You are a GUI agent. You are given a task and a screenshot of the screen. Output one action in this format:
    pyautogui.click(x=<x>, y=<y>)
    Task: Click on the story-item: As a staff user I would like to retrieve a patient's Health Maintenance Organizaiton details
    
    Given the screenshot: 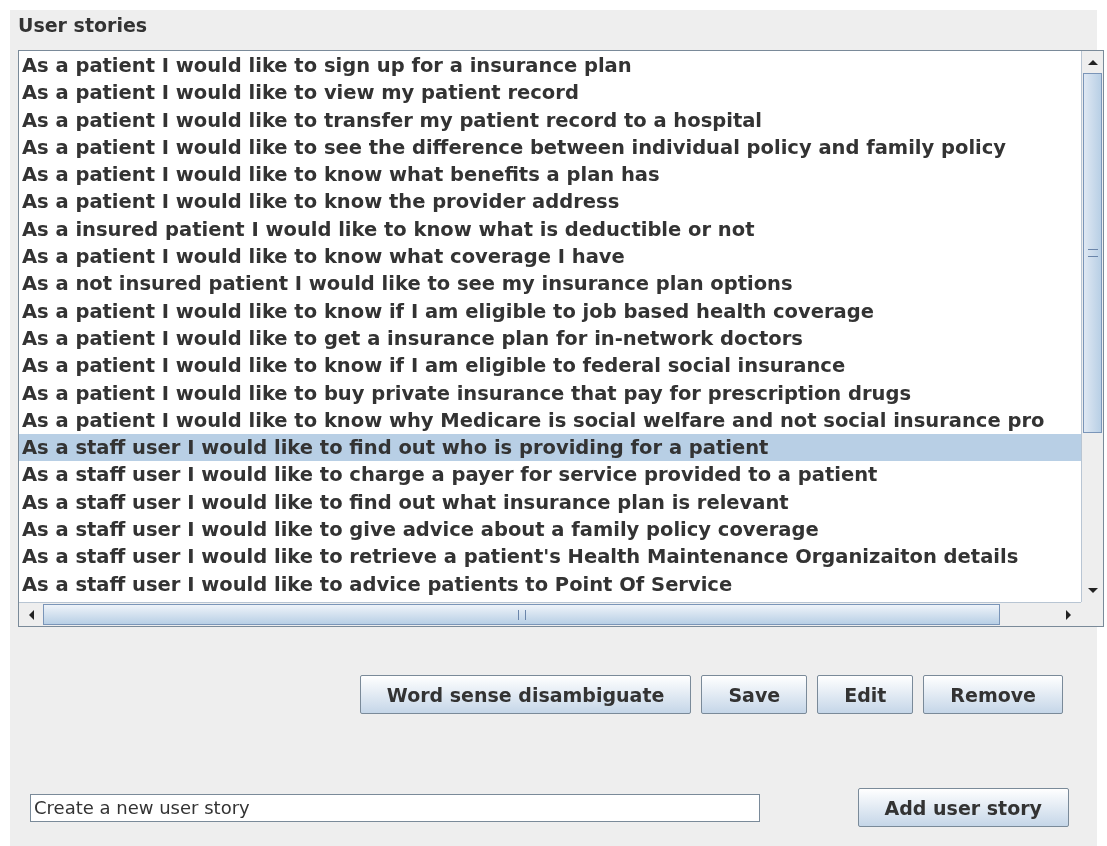 What is the action you would take?
    pyautogui.click(x=550, y=557)
    